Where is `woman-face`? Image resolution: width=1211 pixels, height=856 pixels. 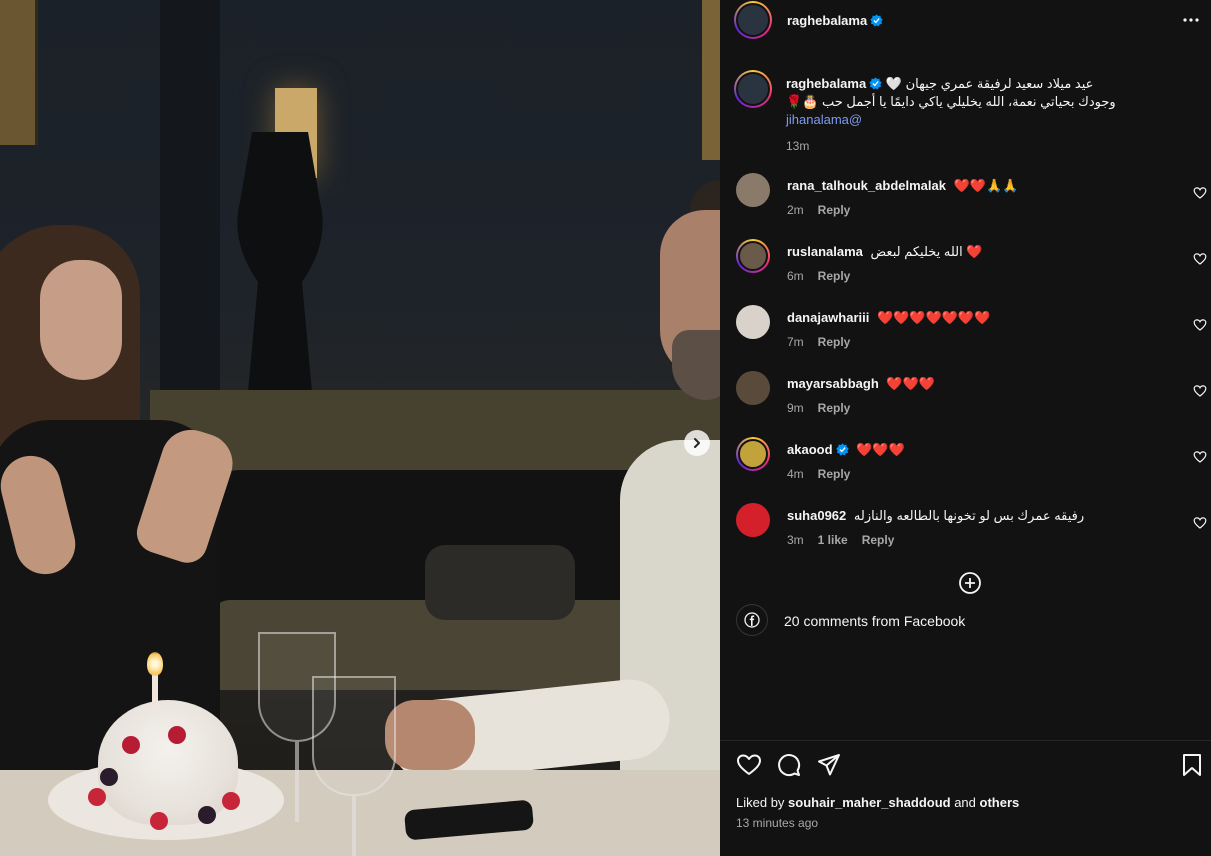
woman-face is located at coordinates (81, 320).